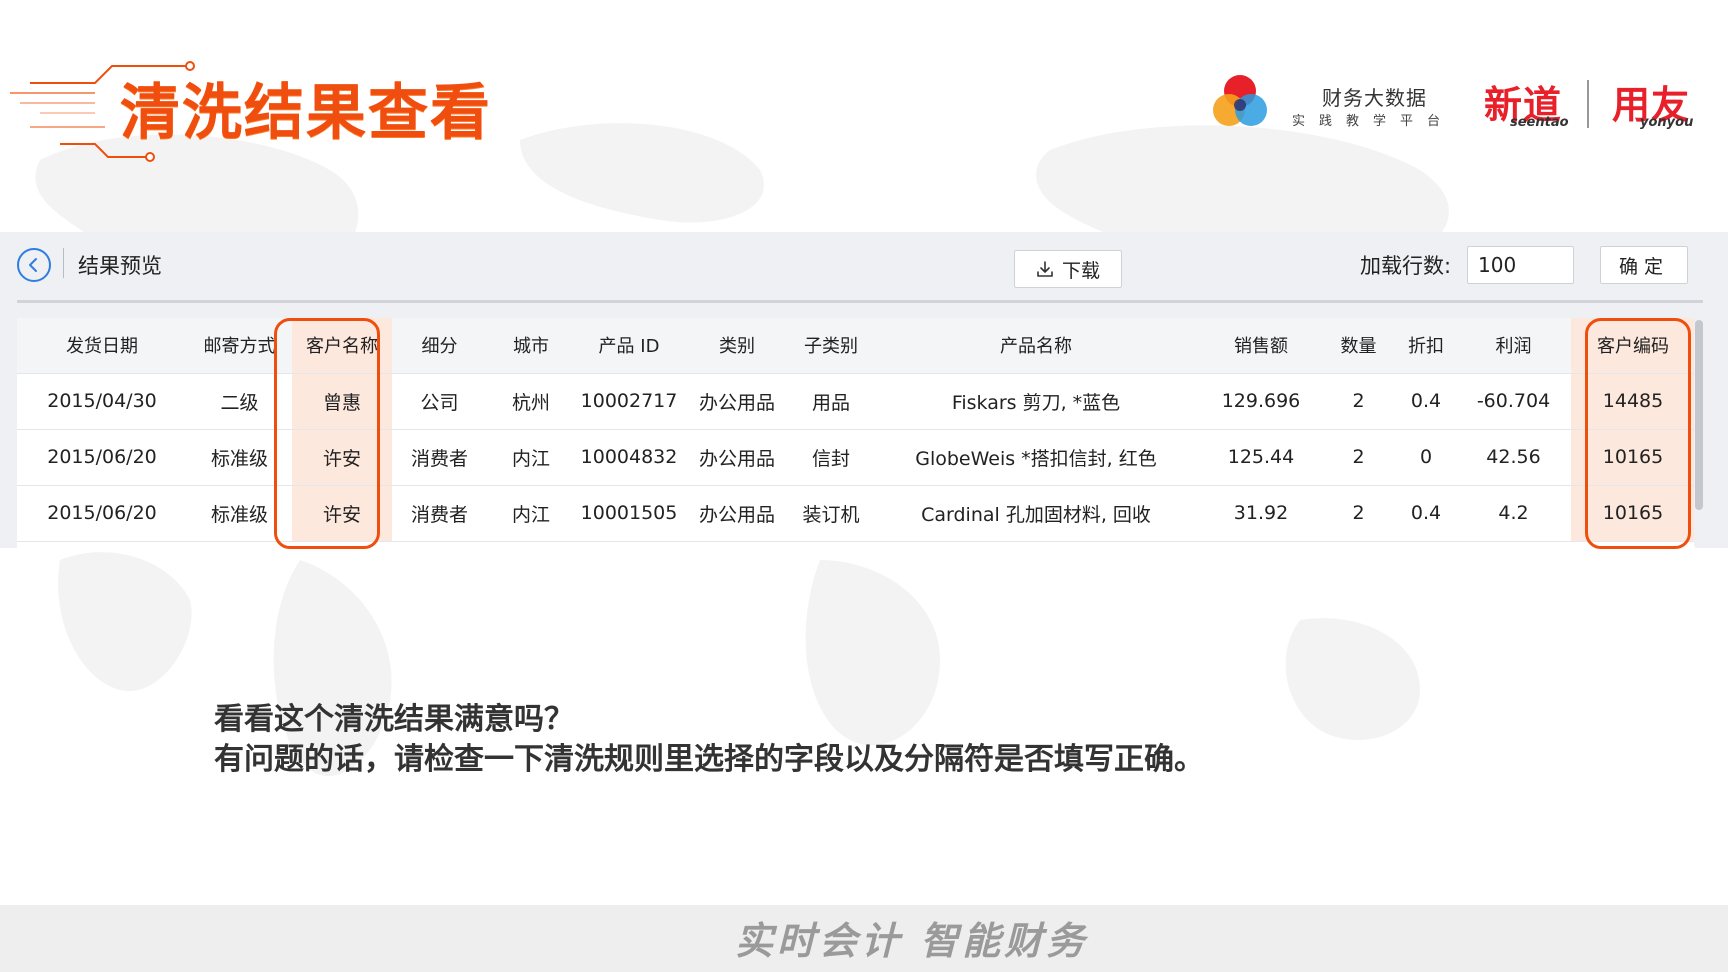 The image size is (1728, 972). What do you see at coordinates (120, 266) in the screenshot?
I see `panel-title: 结果预览` at bounding box center [120, 266].